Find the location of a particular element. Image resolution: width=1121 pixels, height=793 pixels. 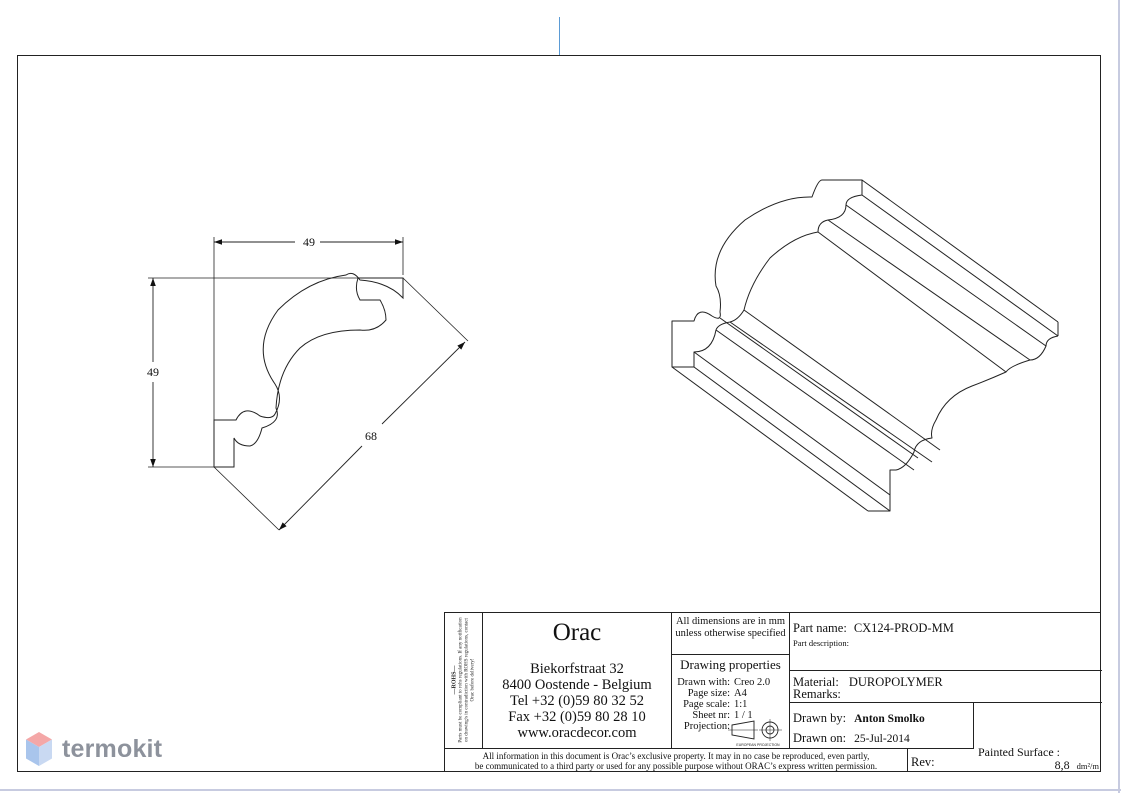

painted-surface-label: Painted Surface : is located at coordinates (1019, 752).